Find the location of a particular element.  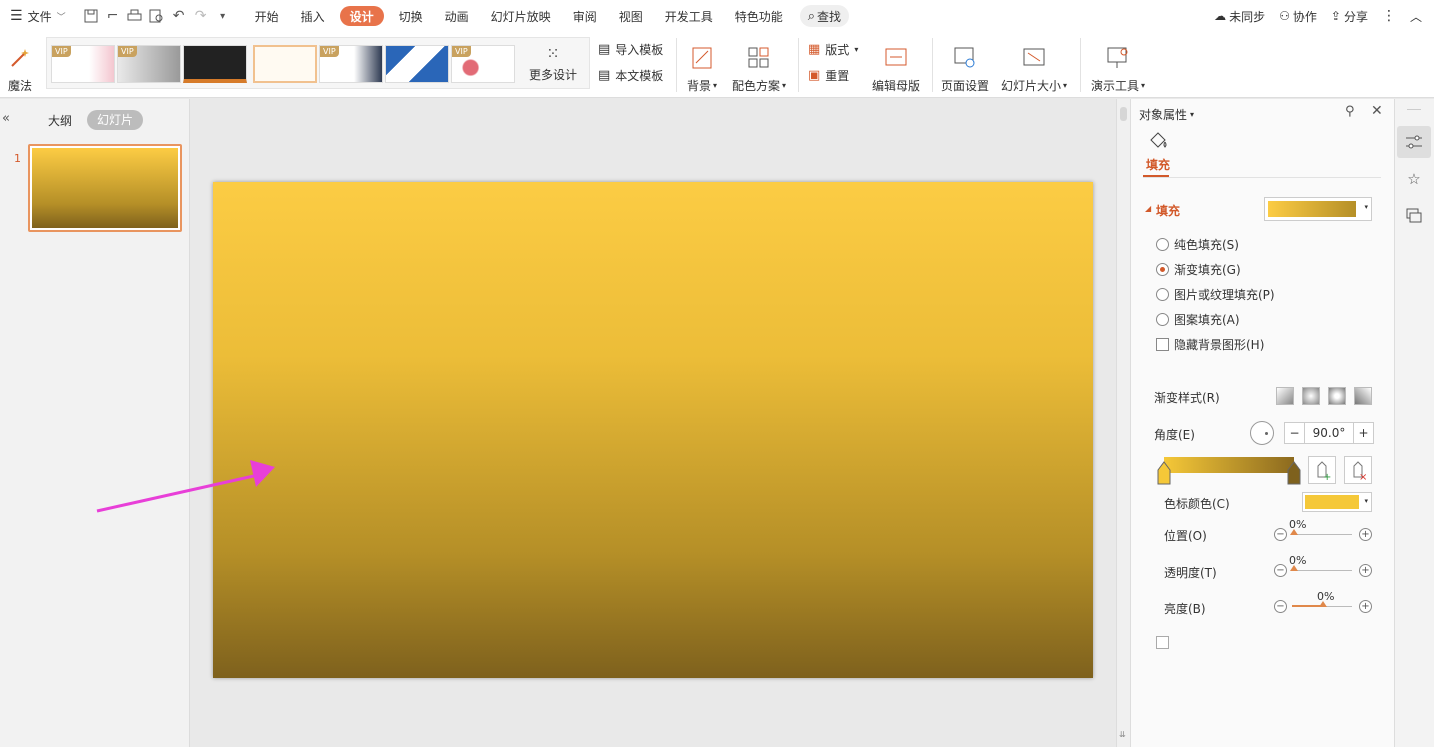

collapse-ribbon-icon: ︿ is located at coordinates (1416, 16).